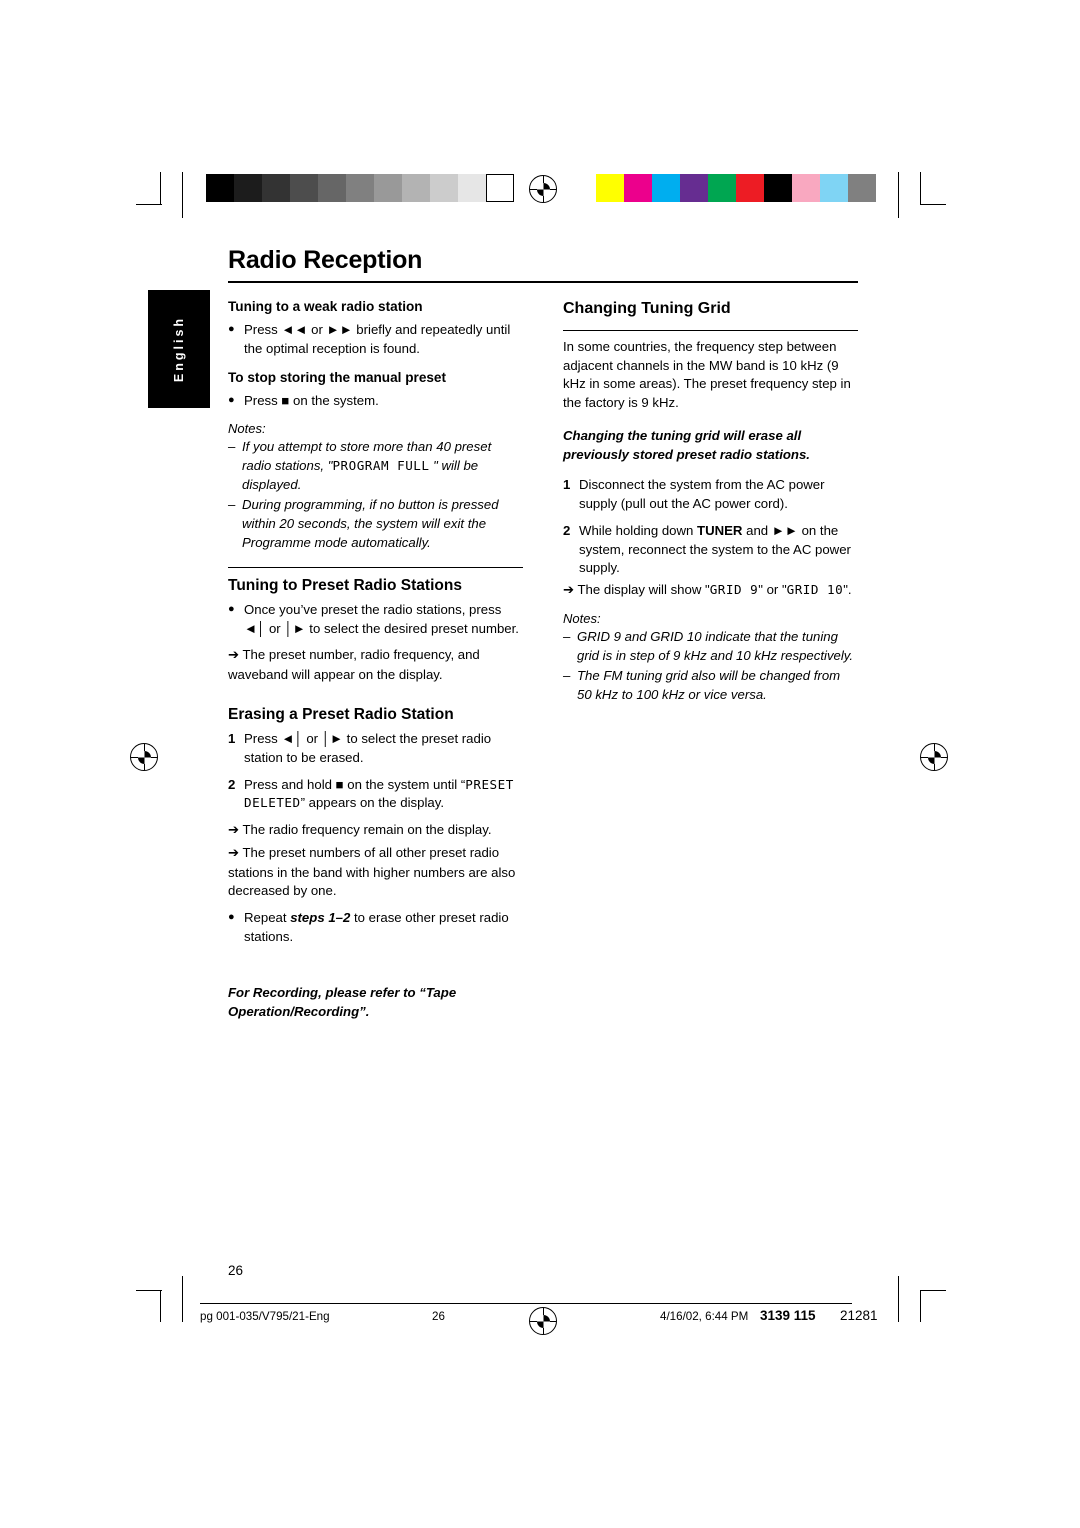 This screenshot has height=1528, width=1080. Describe the element at coordinates (265, 1316) in the screenshot. I see `footer-filename: pg 001-035/V795/21-Eng` at that location.